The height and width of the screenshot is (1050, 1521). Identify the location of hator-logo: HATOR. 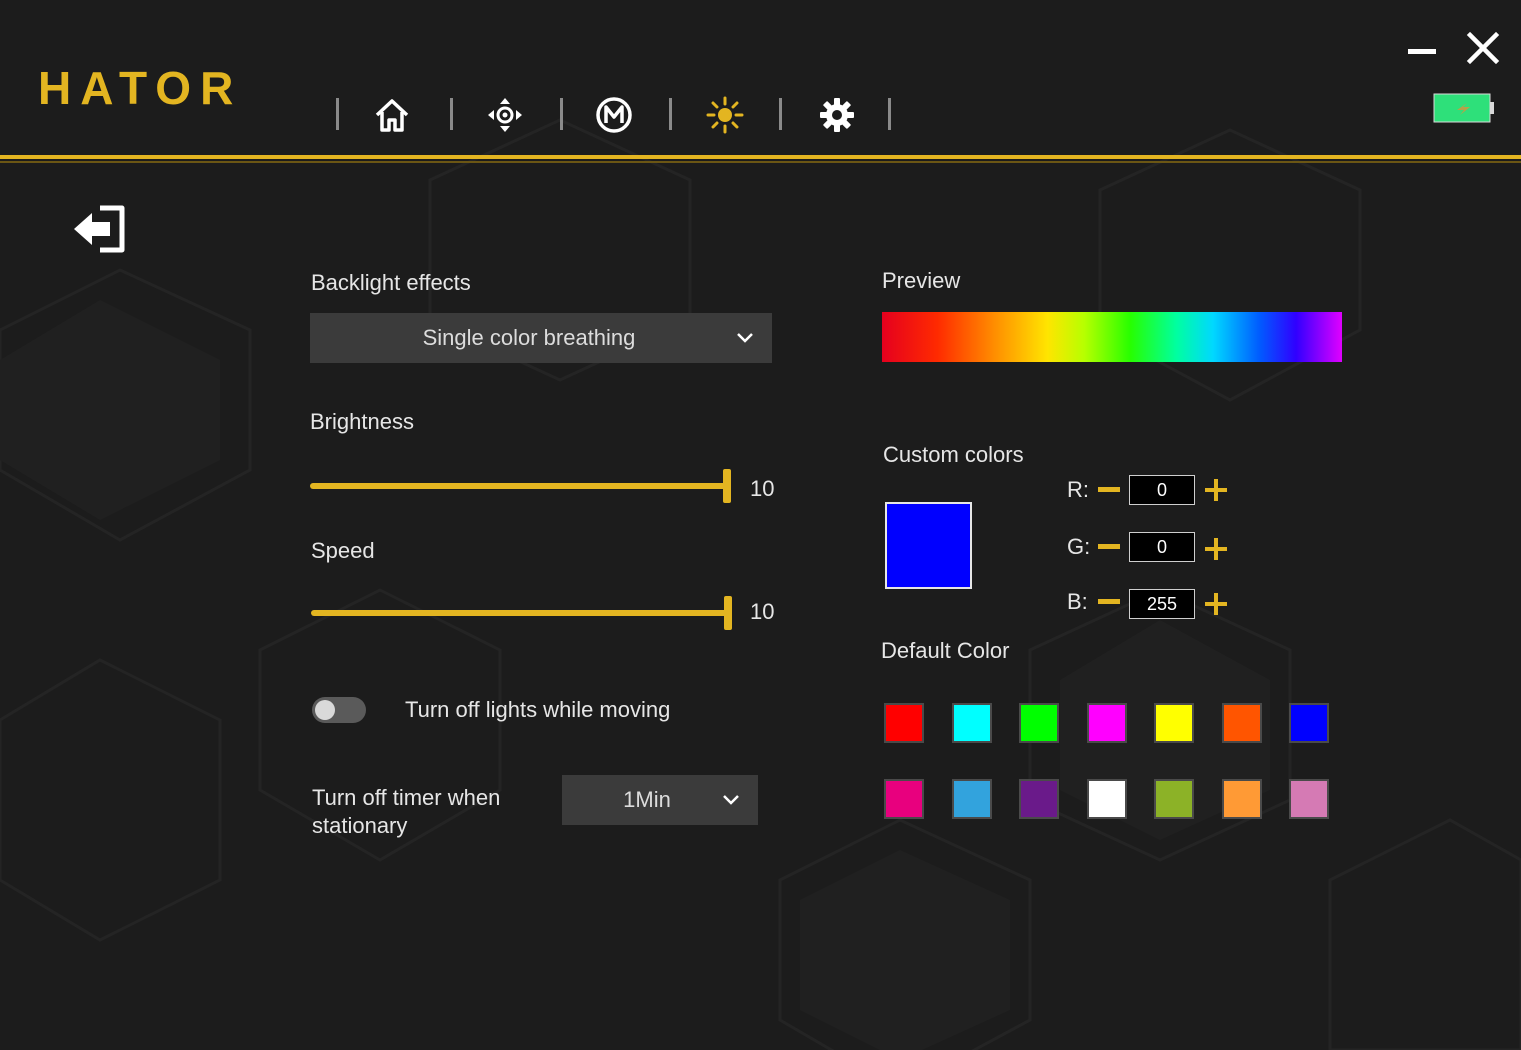
(140, 88).